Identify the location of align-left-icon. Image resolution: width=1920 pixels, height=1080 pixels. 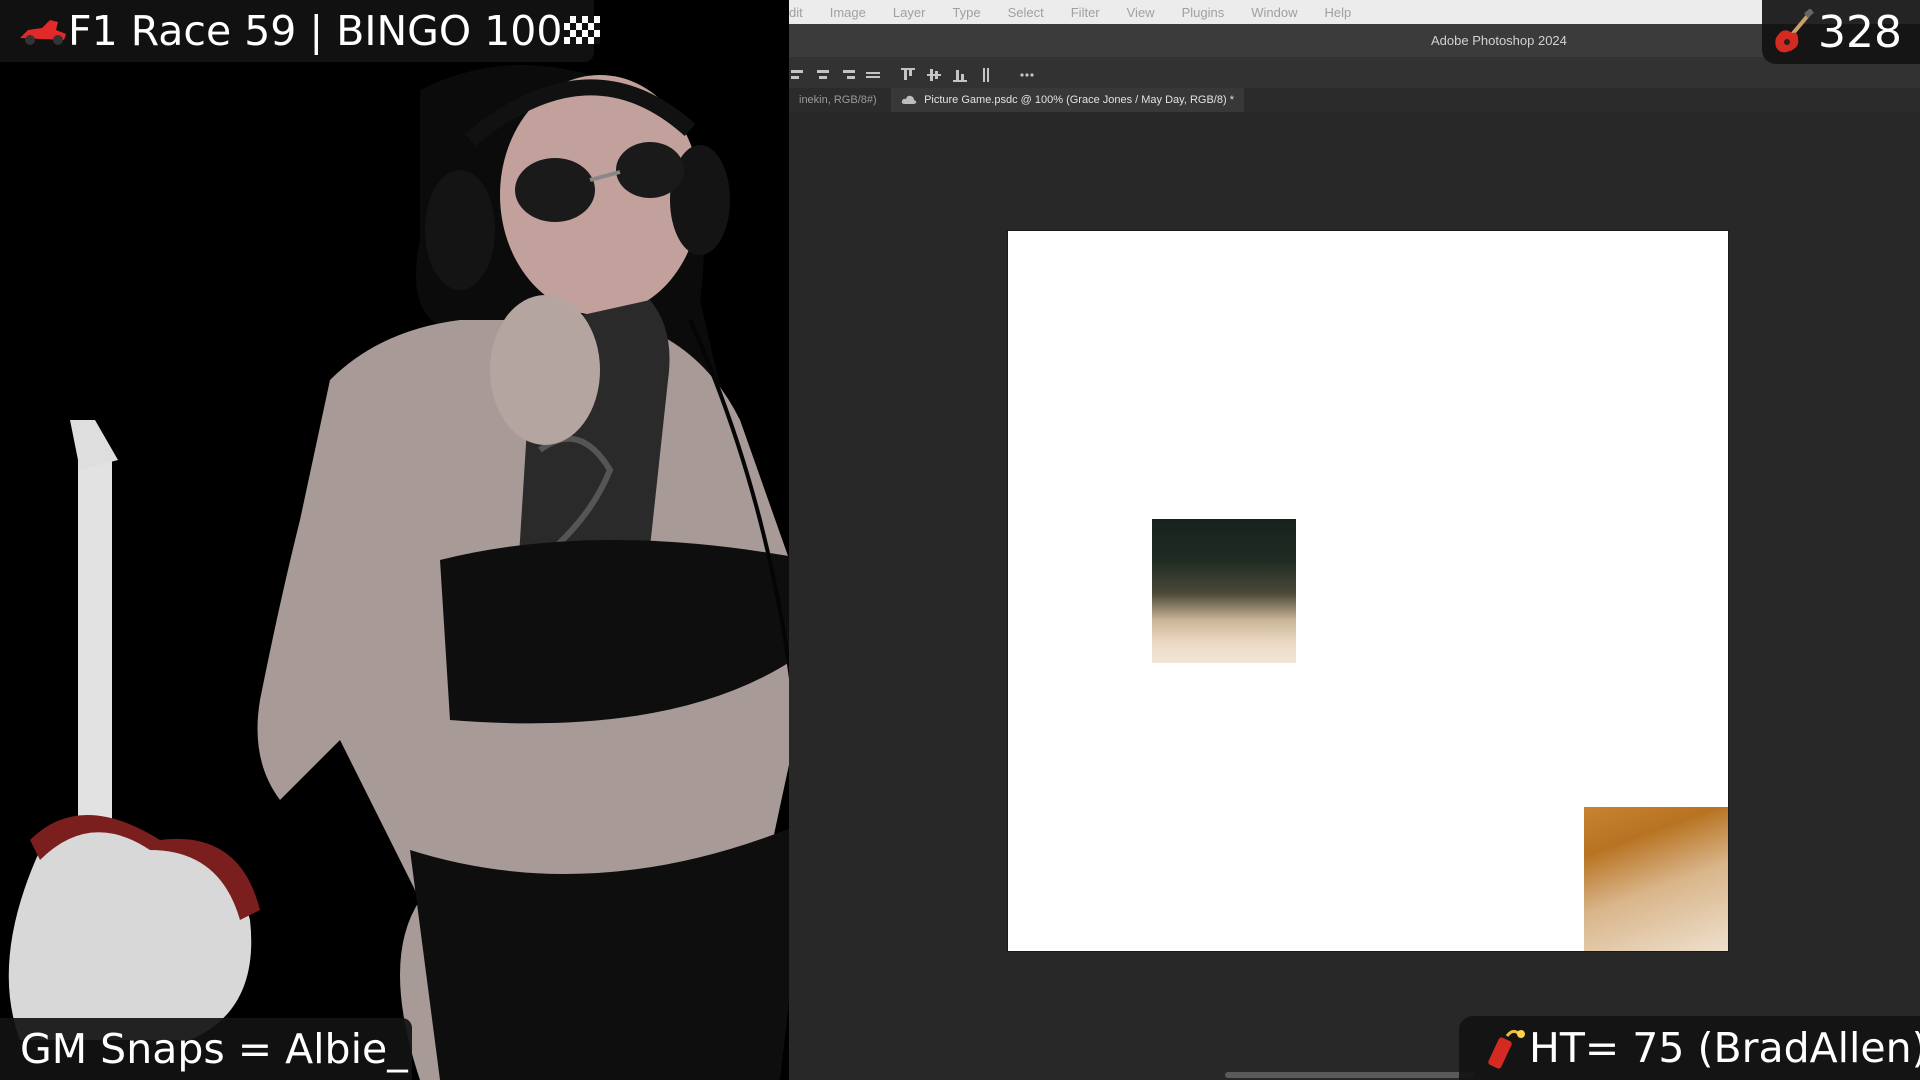
(798, 75).